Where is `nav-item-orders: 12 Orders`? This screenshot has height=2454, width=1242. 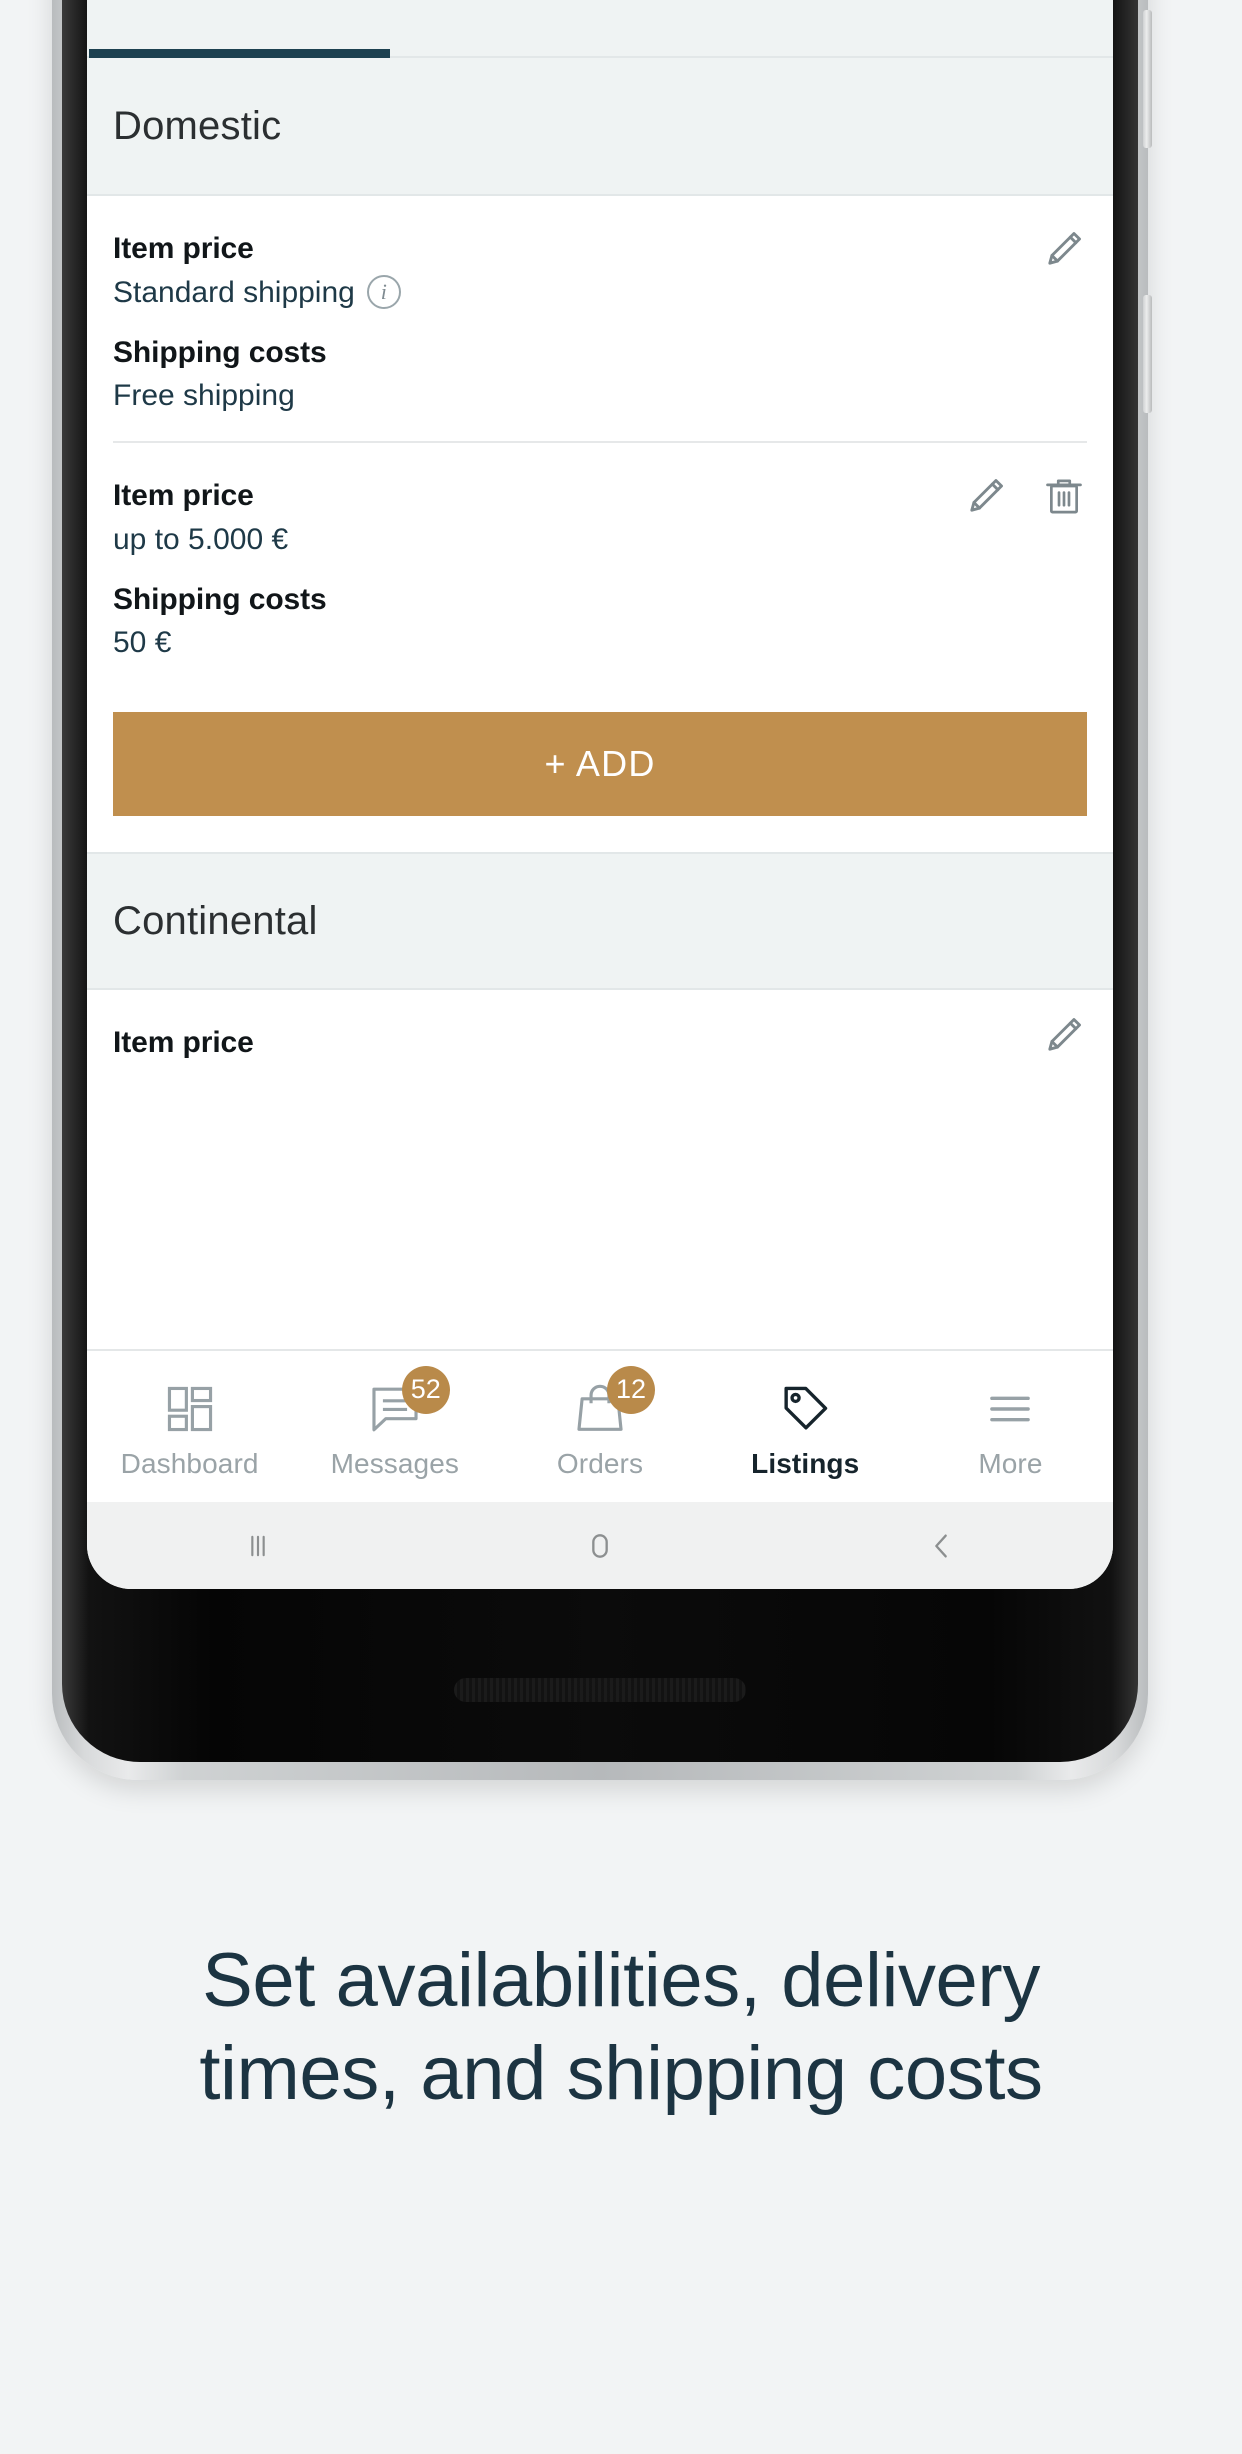
nav-item-orders: 12 Orders is located at coordinates (599, 1426).